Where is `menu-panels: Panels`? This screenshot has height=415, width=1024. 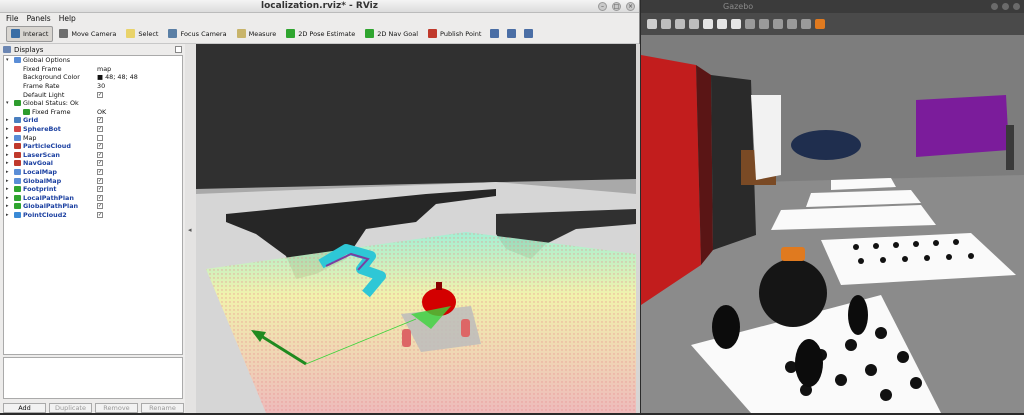 menu-panels: Panels is located at coordinates (39, 18).